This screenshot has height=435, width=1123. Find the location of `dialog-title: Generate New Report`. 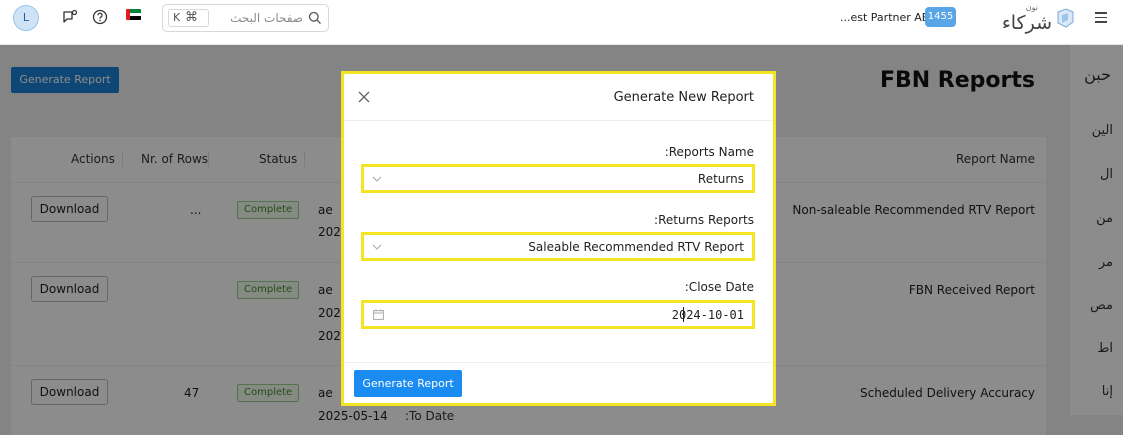

dialog-title: Generate New Report is located at coordinates (683, 97).